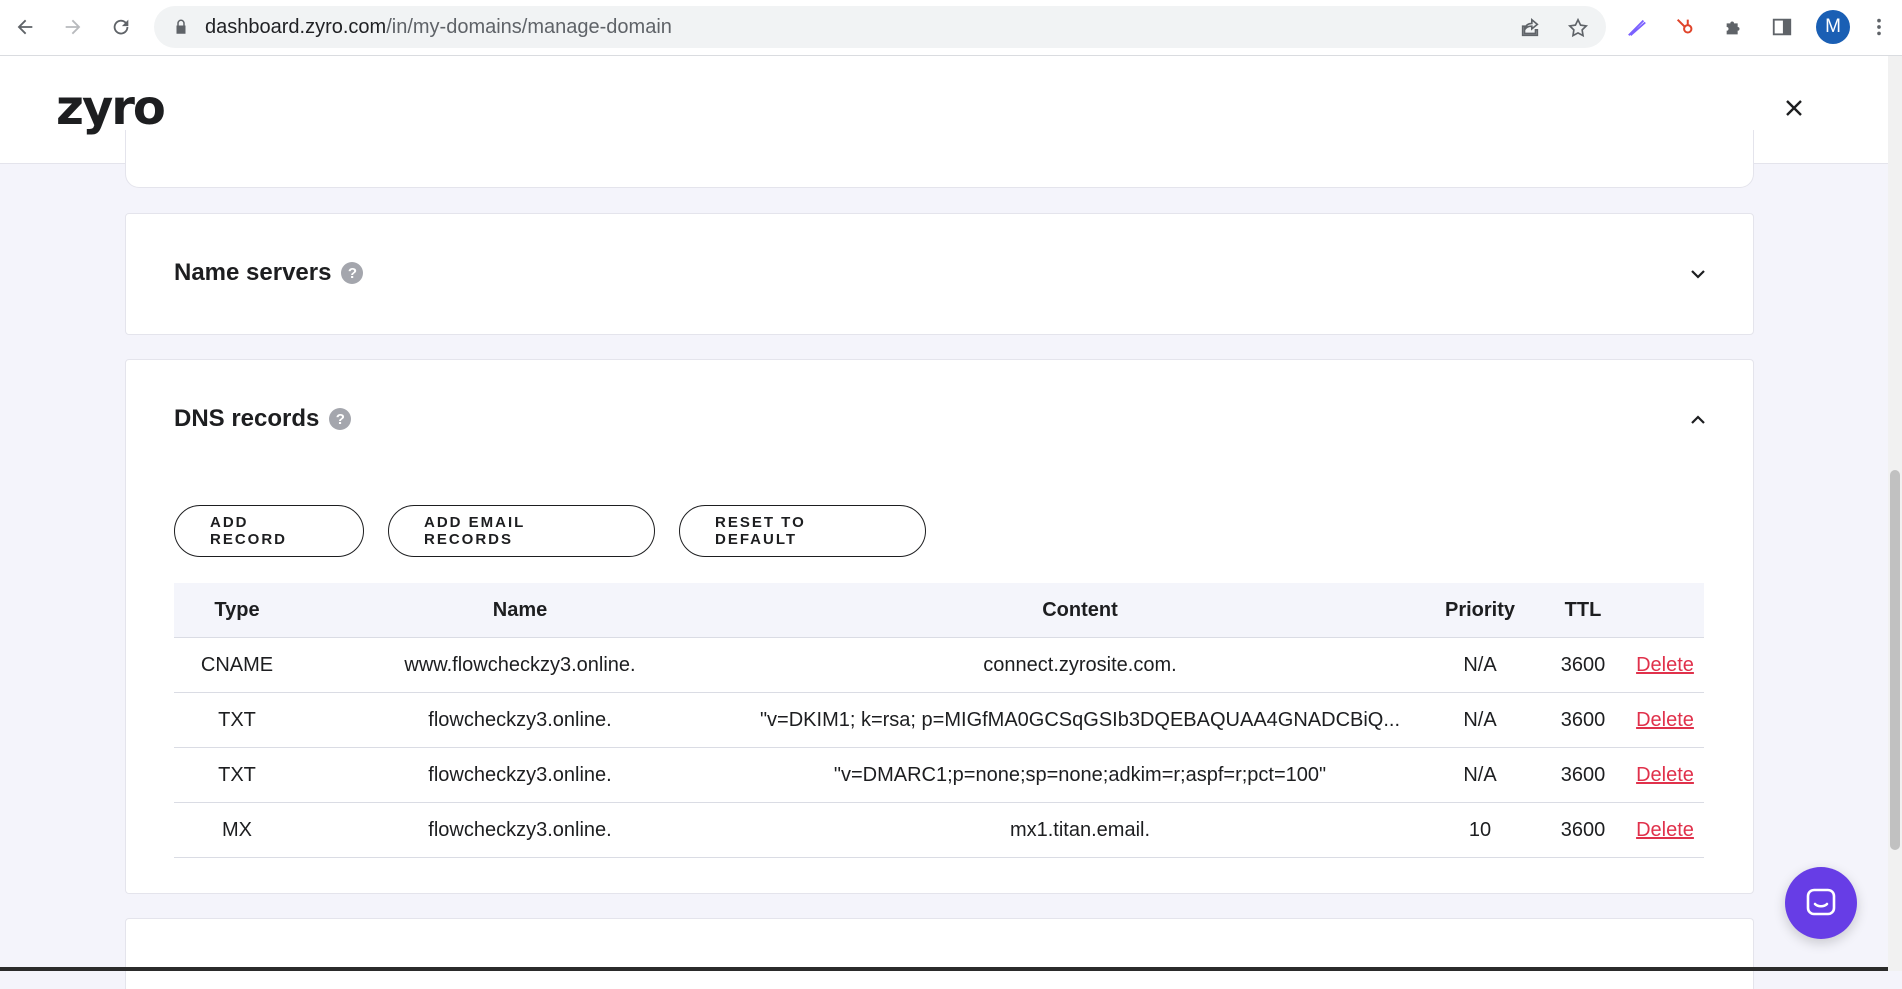 The width and height of the screenshot is (1902, 989). I want to click on chat-support-button, so click(1821, 903).